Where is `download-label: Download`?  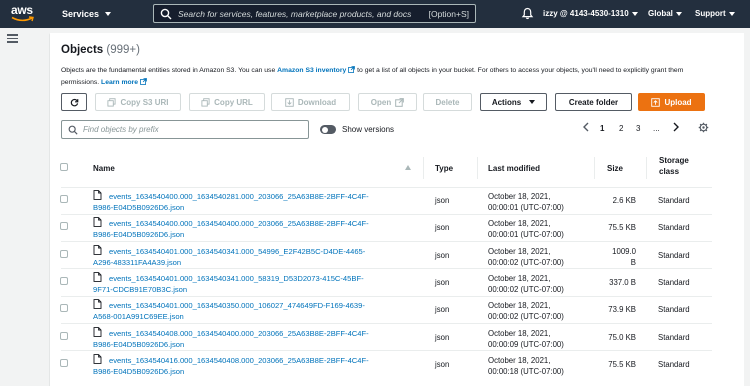 download-label: Download is located at coordinates (317, 102).